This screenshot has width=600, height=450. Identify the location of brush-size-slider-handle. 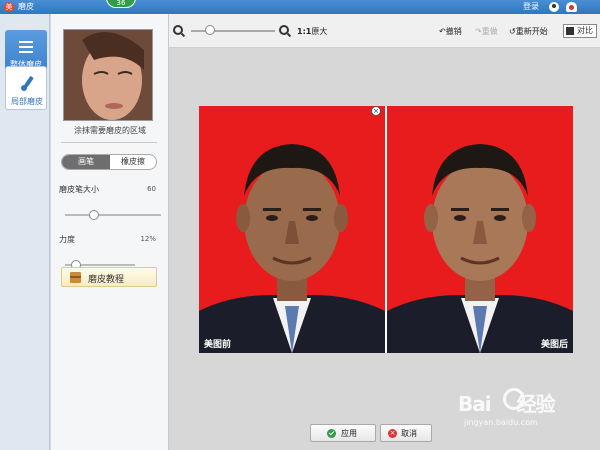
(94, 215).